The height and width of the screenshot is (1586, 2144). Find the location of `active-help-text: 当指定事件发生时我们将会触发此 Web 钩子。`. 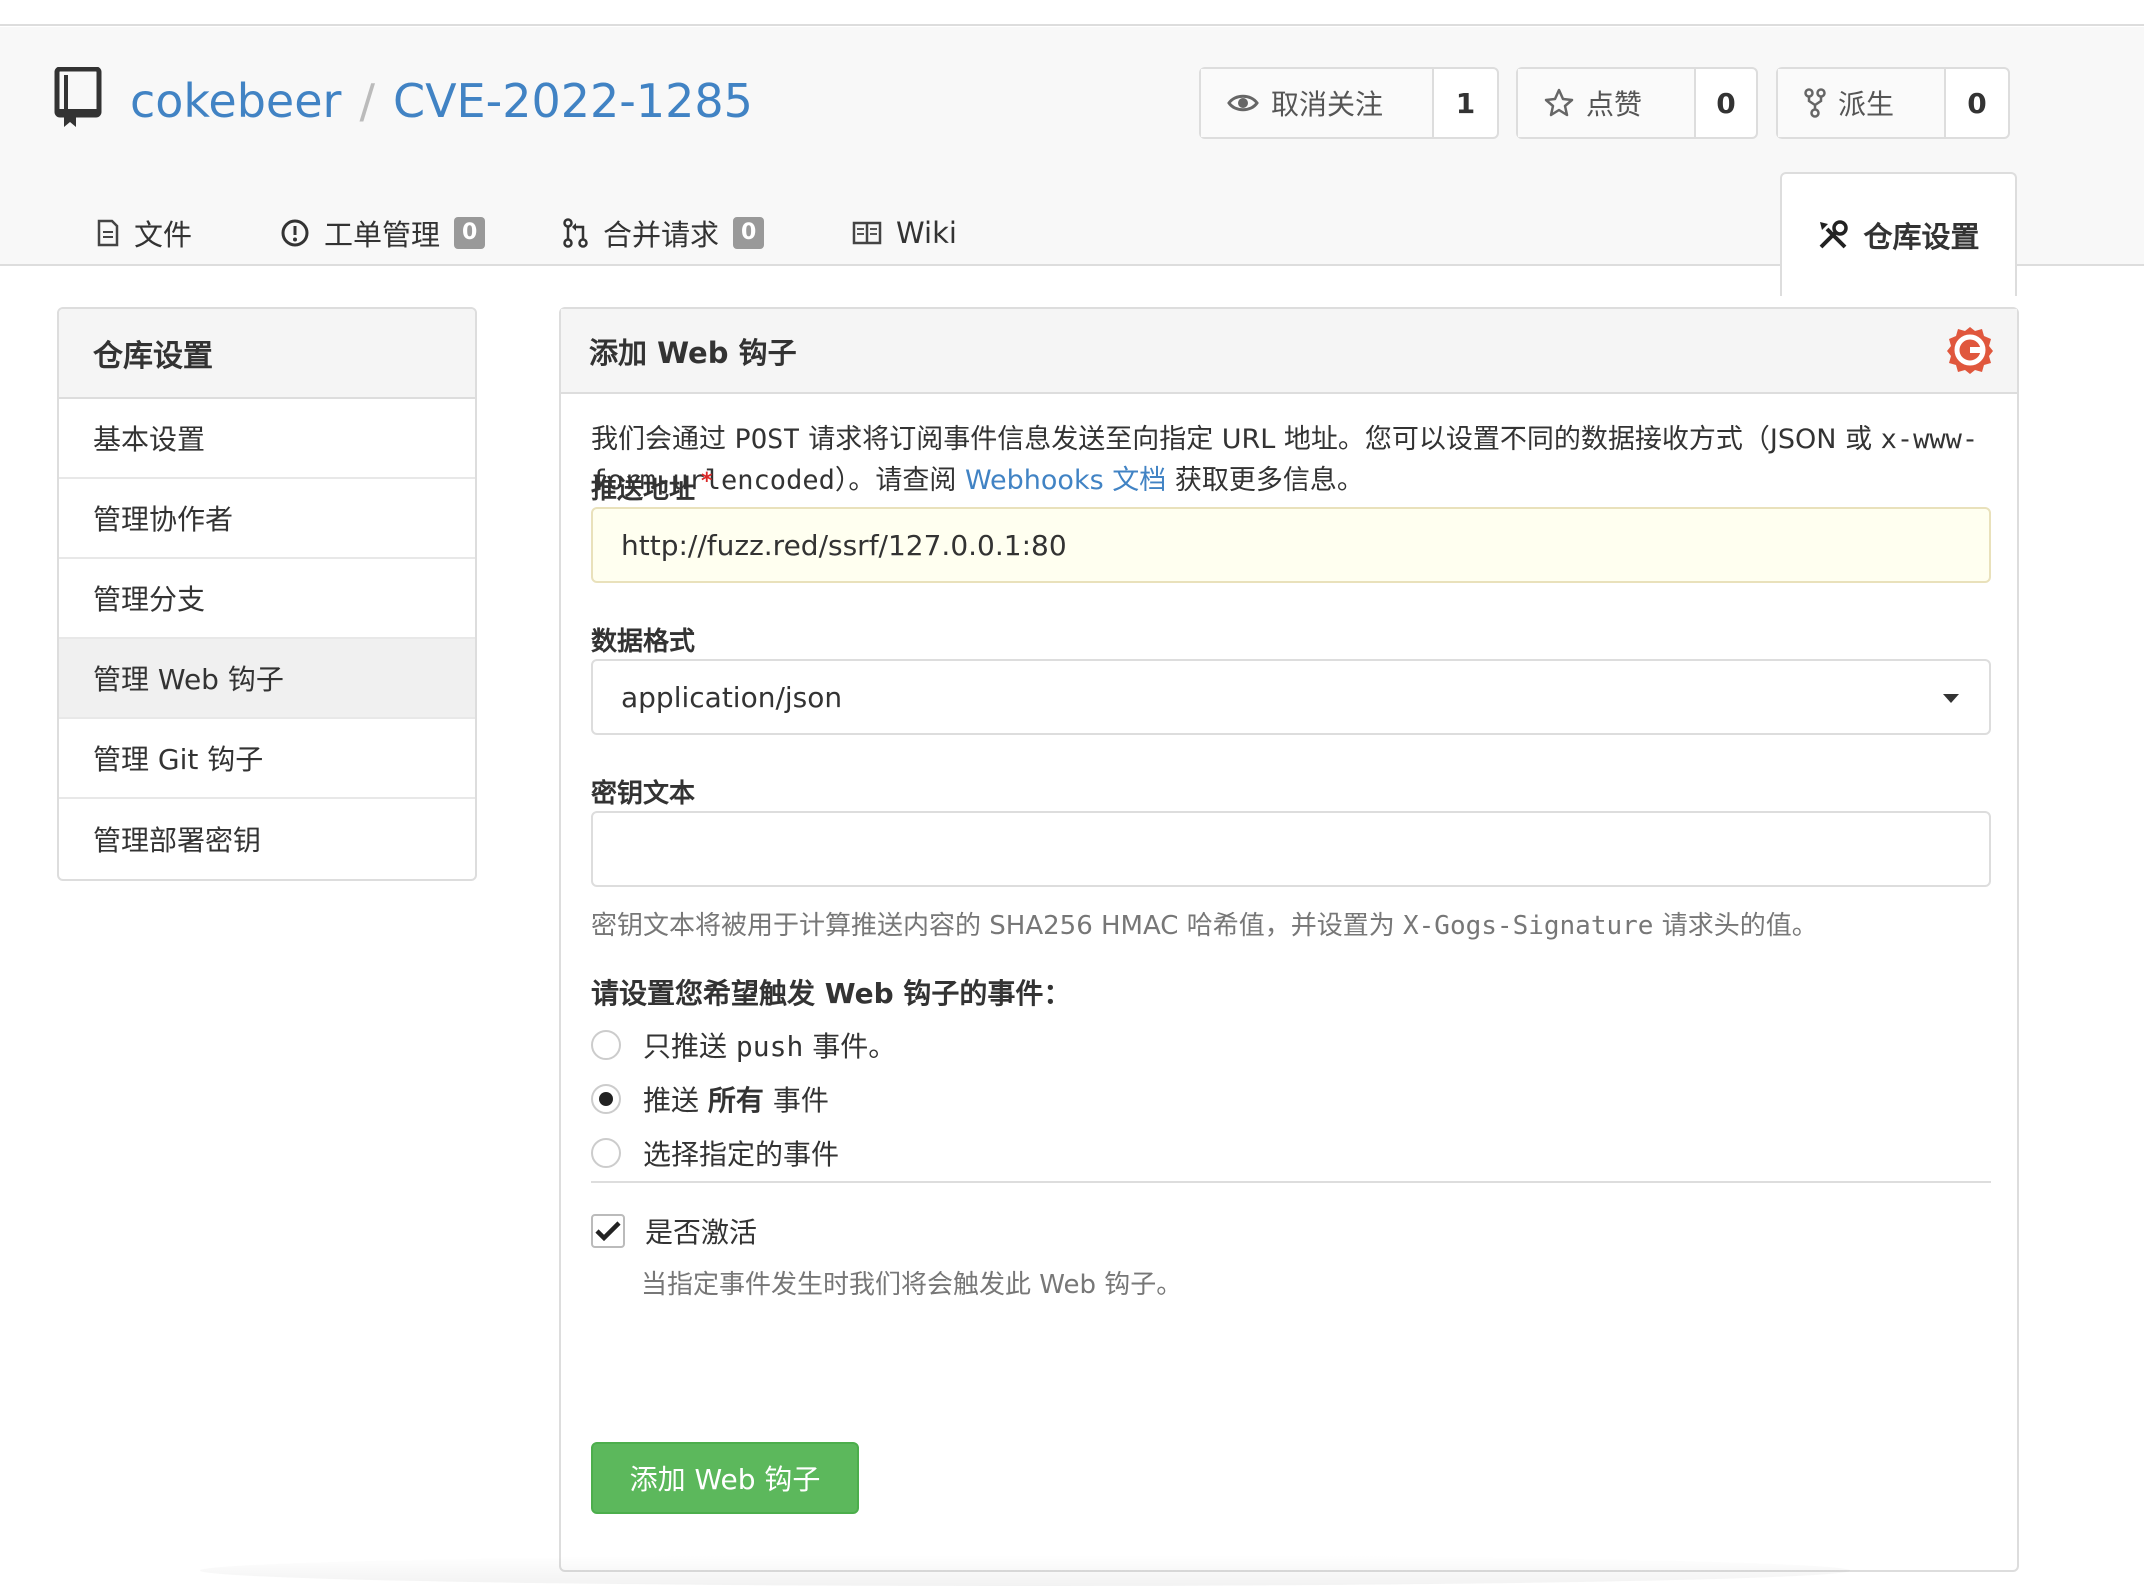

active-help-text: 当指定事件发生时我们将会触发此 Web 钩子。 is located at coordinates (912, 1285).